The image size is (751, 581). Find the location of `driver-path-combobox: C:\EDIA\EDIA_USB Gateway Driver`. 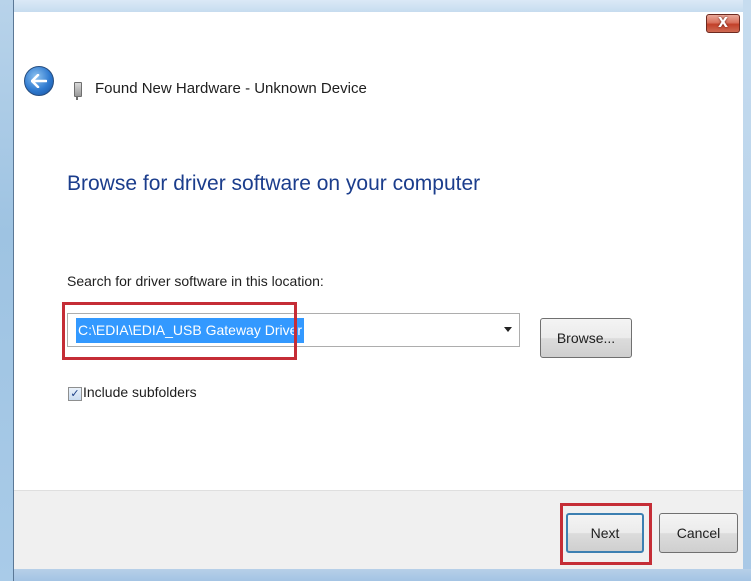

driver-path-combobox: C:\EDIA\EDIA_USB Gateway Driver is located at coordinates (293, 330).